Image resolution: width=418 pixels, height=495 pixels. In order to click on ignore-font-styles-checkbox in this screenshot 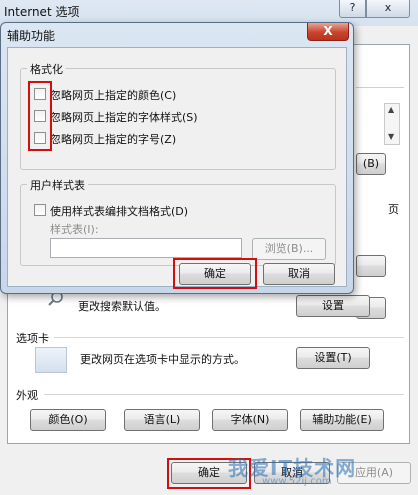, I will do `click(40, 116)`.